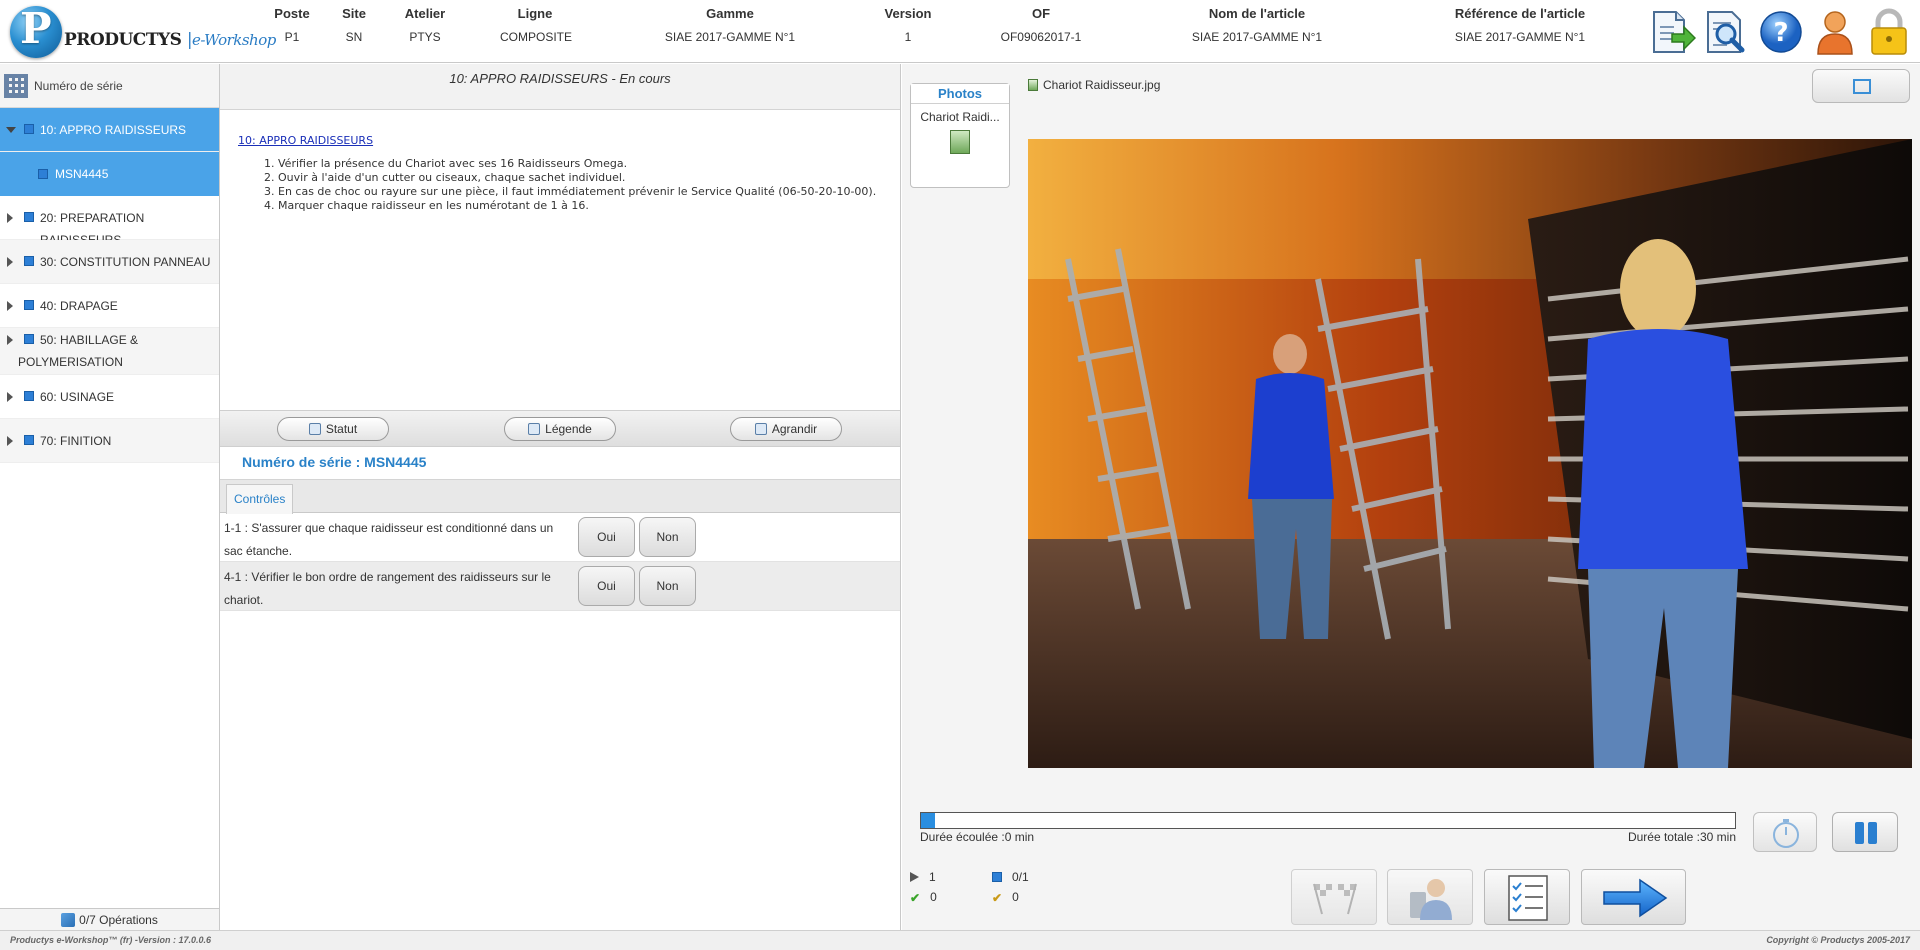 This screenshot has width=1920, height=950. Describe the element at coordinates (1328, 820) in the screenshot. I see `time-progress-bar` at that location.